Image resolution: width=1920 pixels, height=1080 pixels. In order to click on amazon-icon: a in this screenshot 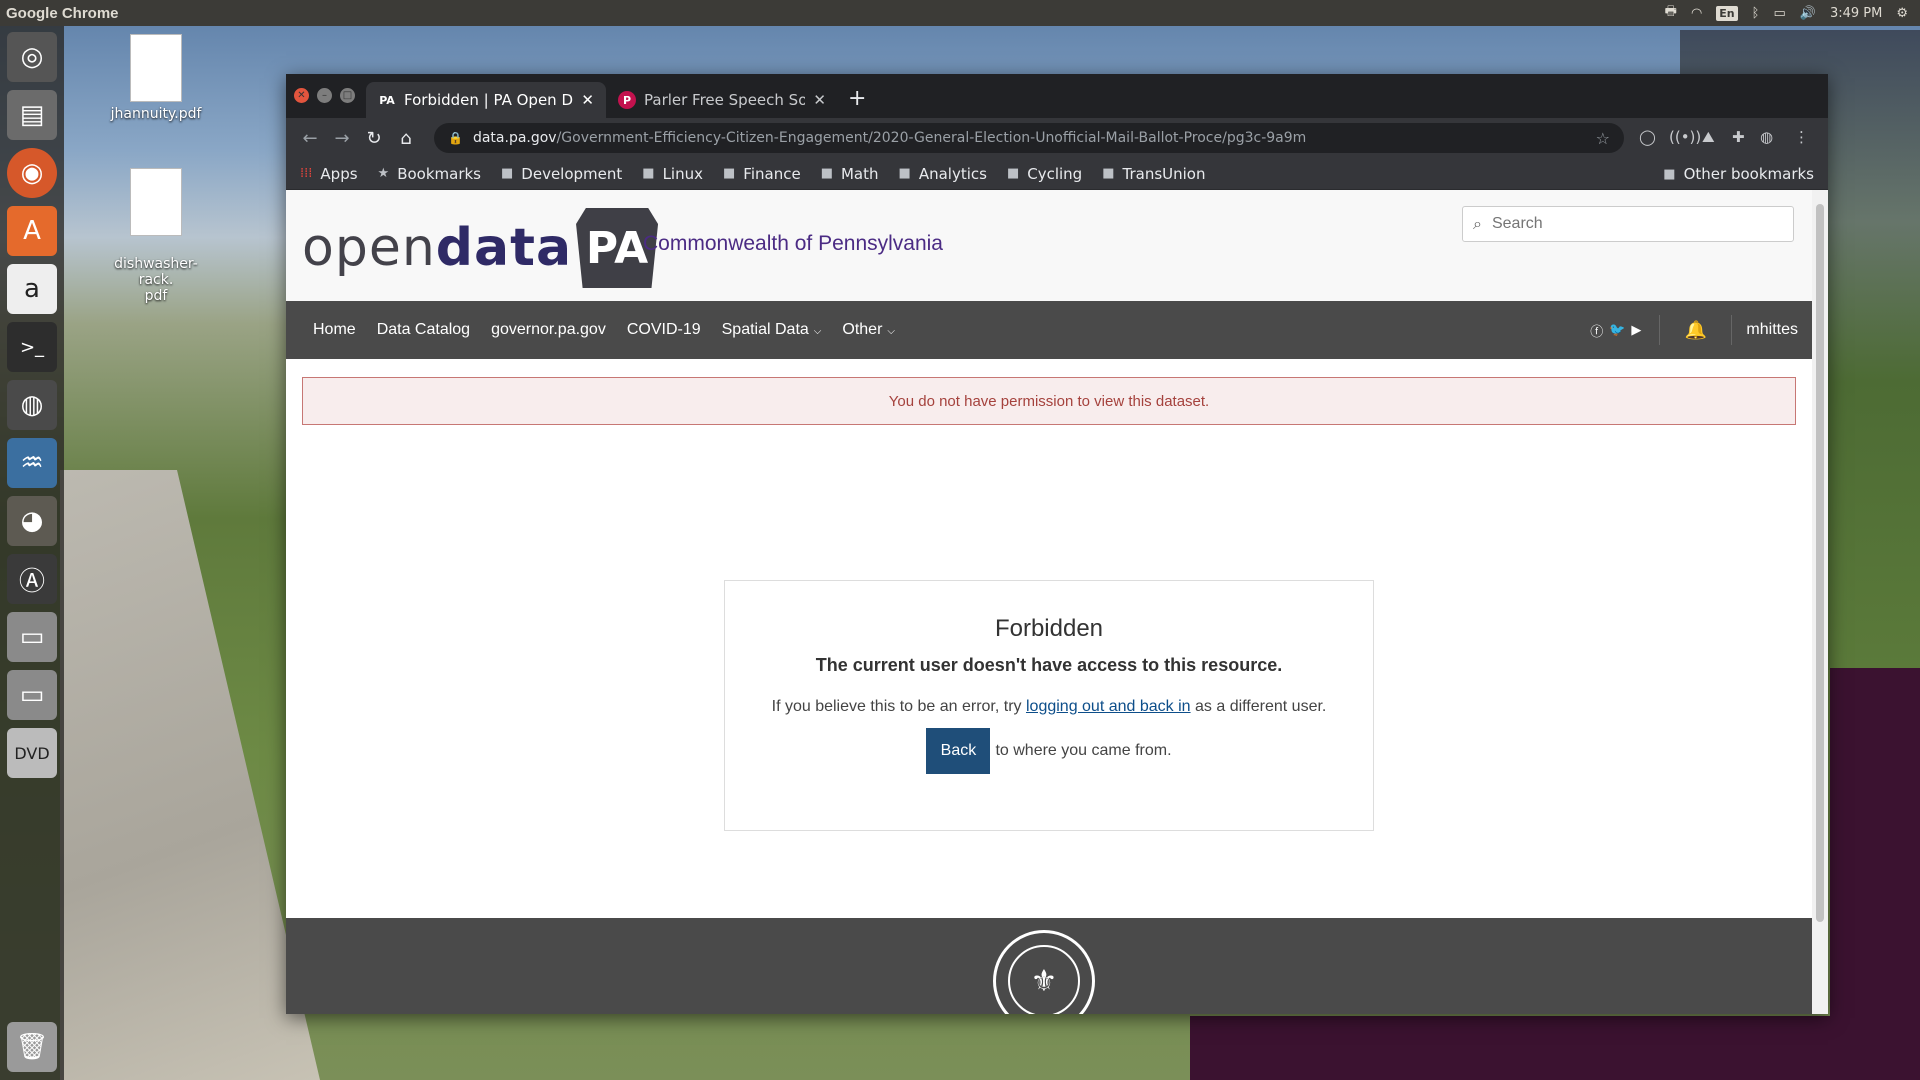, I will do `click(32, 289)`.